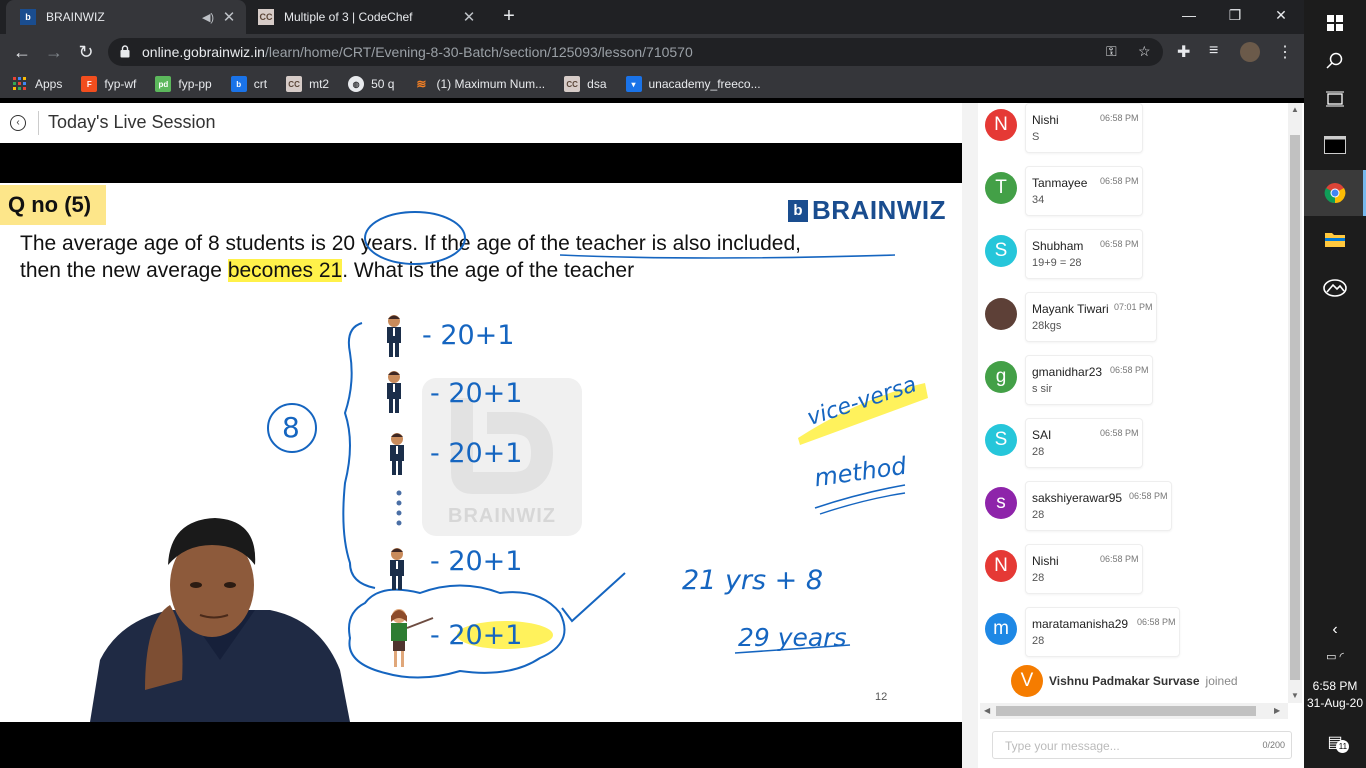  I want to click on tab-codechef: CC Multiple of 3 | CodeChef ✕, so click(365, 17).